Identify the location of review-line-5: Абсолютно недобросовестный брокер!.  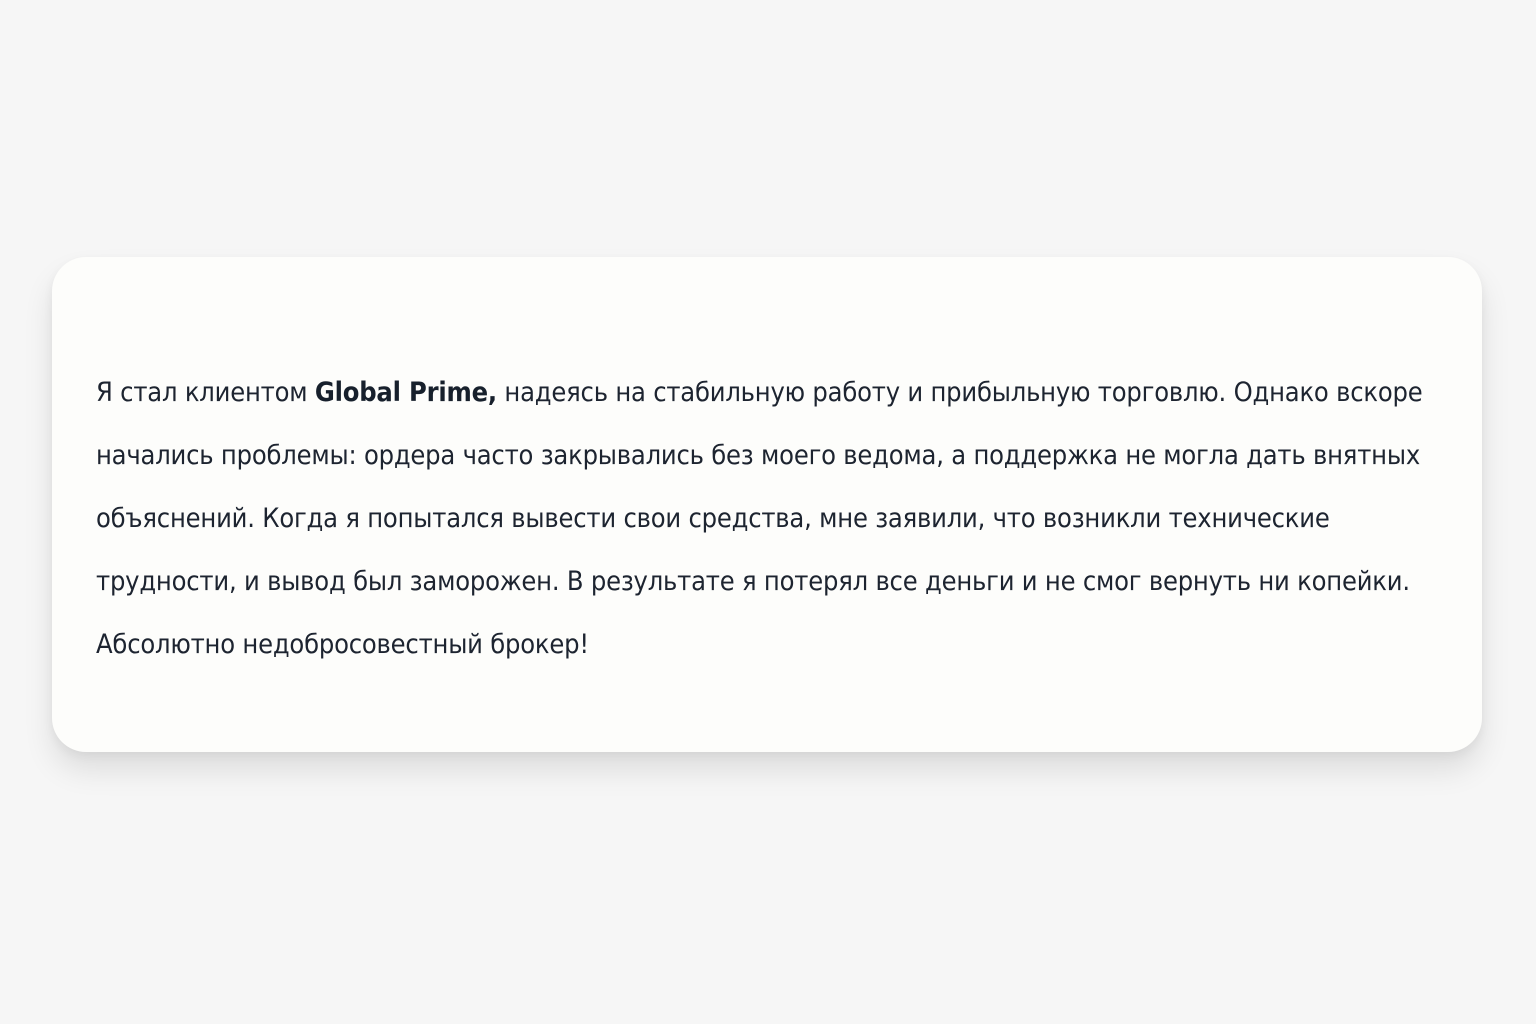
(342, 644).